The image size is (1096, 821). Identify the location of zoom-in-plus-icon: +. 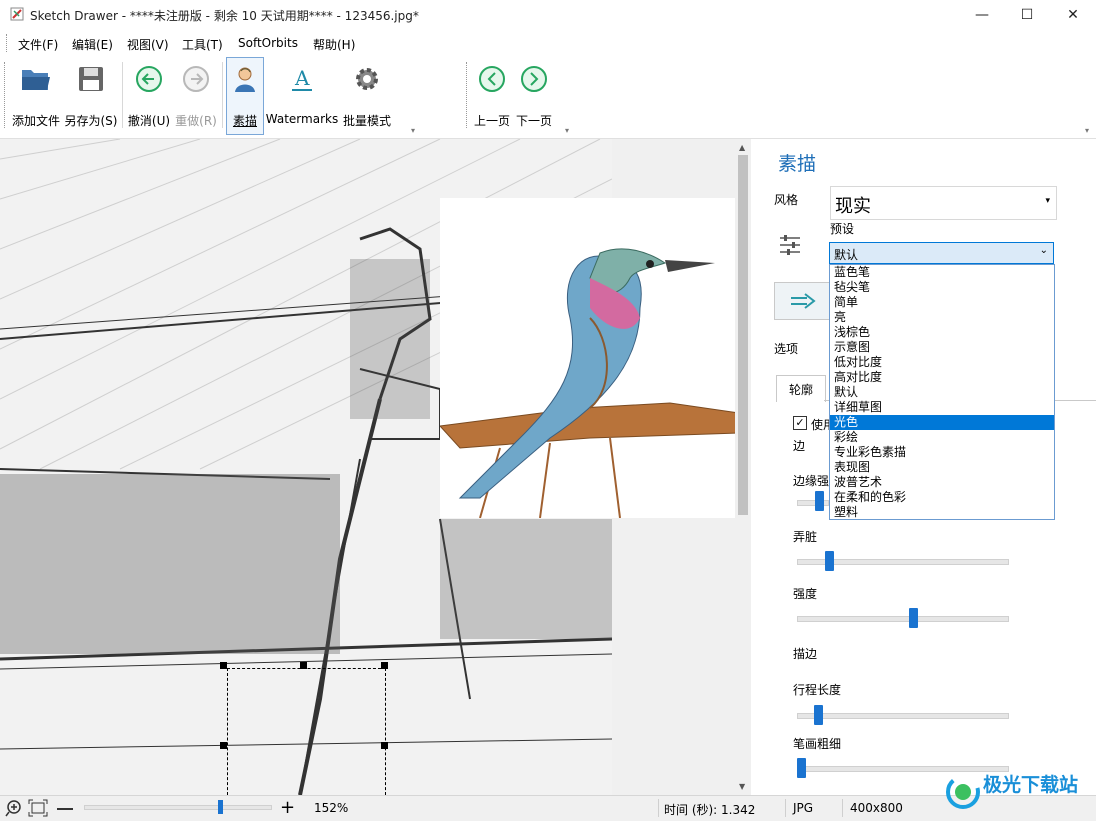
(287, 808).